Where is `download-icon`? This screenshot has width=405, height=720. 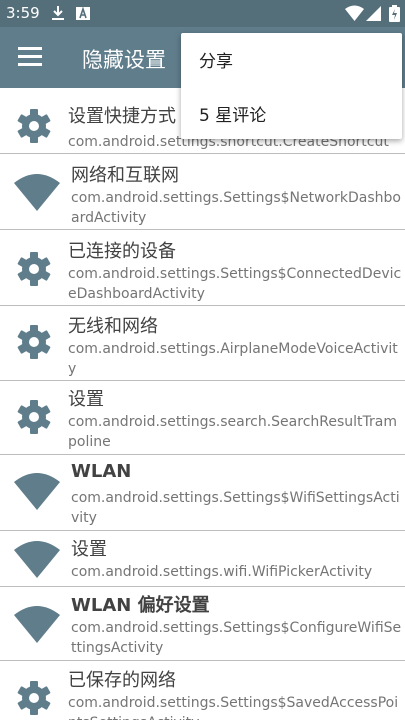 download-icon is located at coordinates (58, 13).